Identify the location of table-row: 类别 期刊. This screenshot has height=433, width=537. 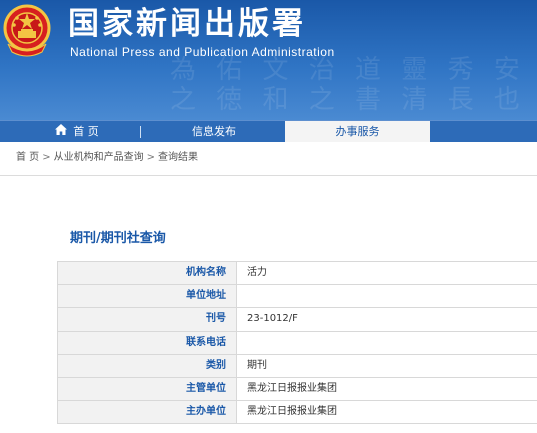
(297, 366).